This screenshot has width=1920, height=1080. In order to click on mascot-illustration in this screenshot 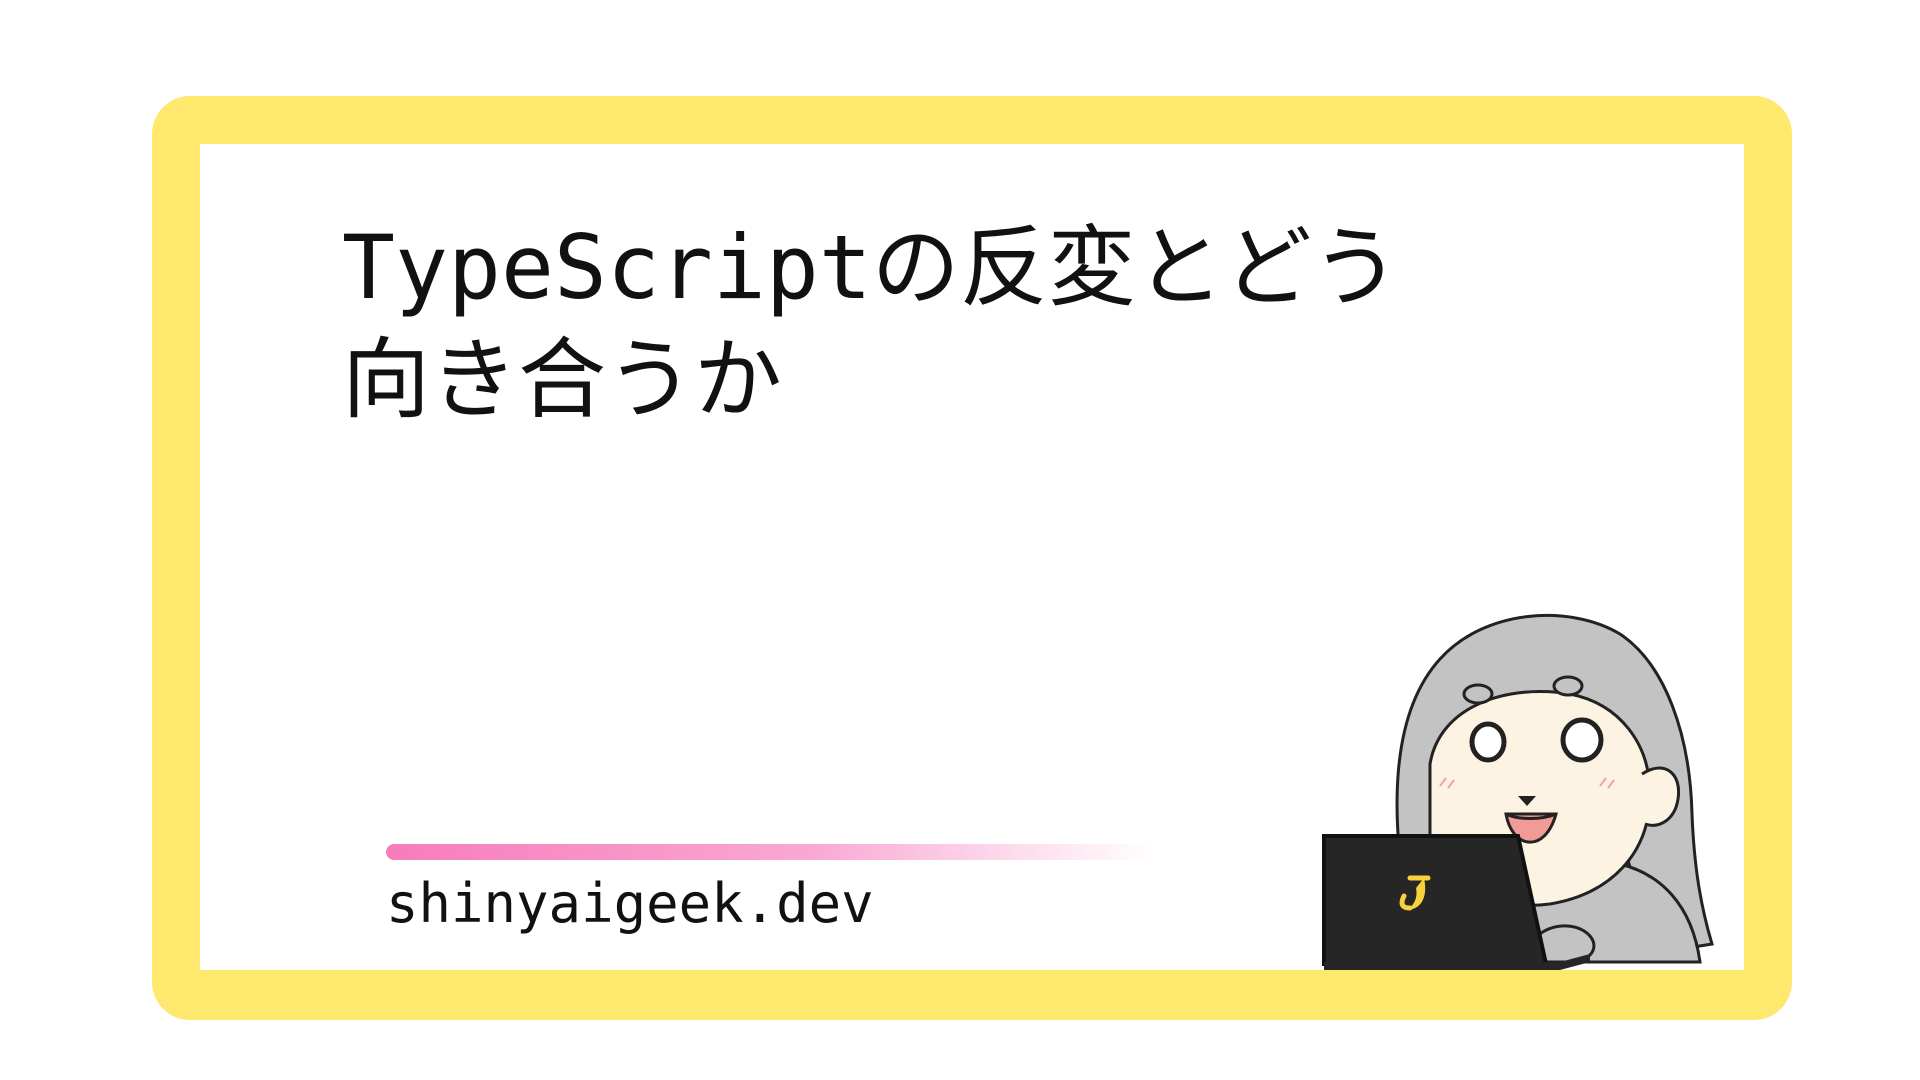, I will do `click(1518, 791)`.